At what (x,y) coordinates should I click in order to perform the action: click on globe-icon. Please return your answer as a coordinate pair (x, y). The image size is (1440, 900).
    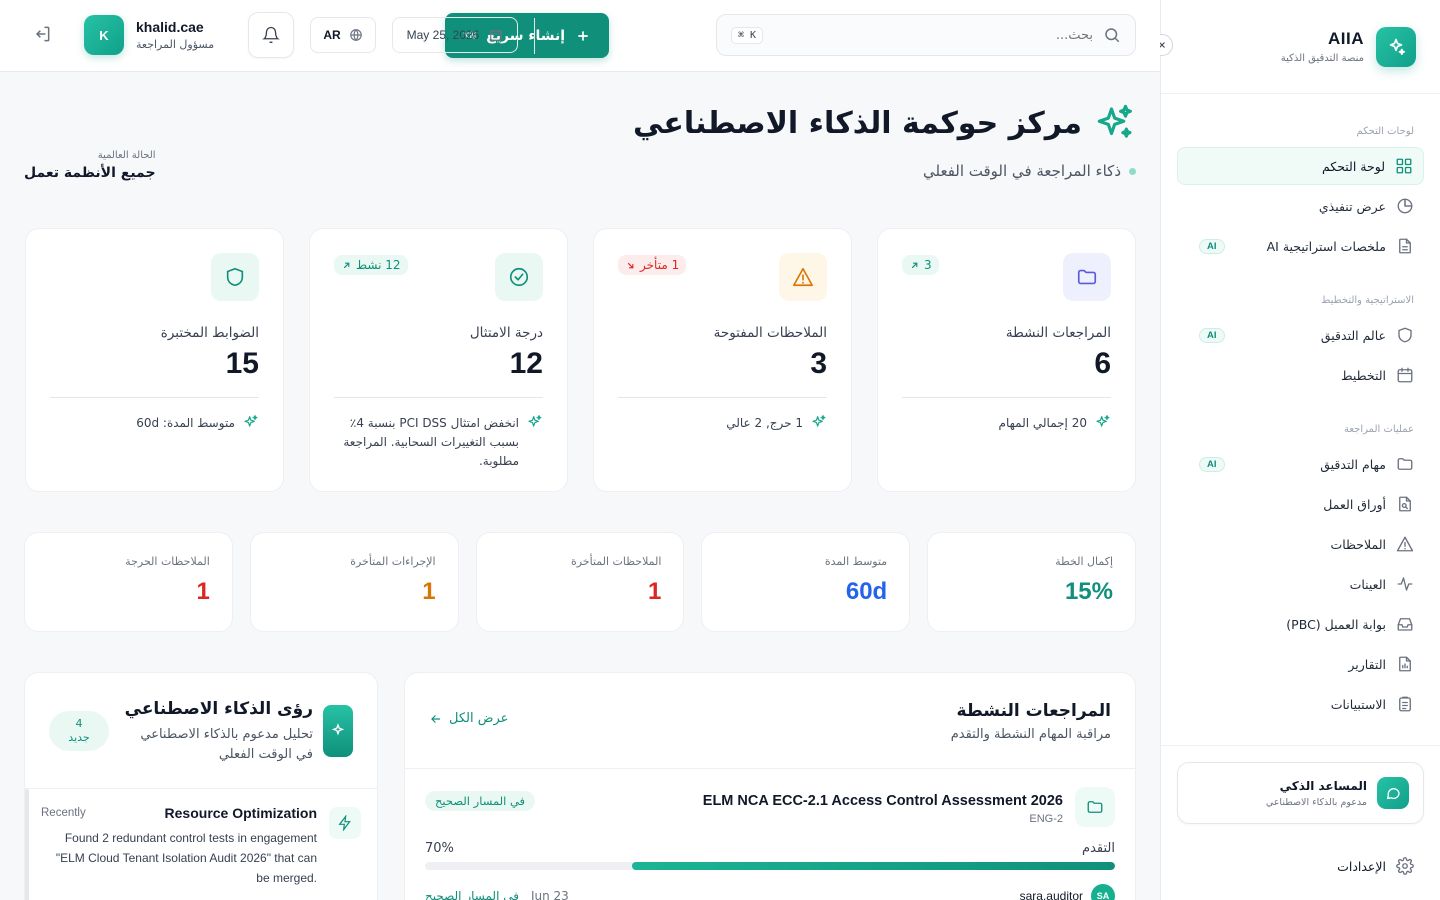
    Looking at the image, I should click on (356, 35).